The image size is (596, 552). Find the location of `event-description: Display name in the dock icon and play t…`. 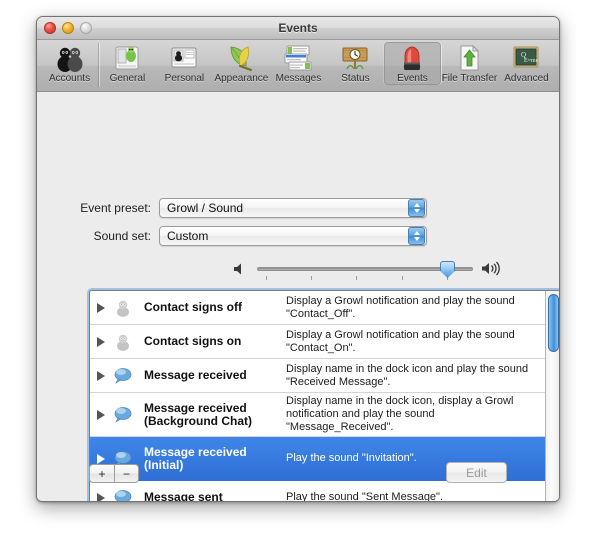

event-description: Display name in the dock icon and play t… is located at coordinates (407, 375).